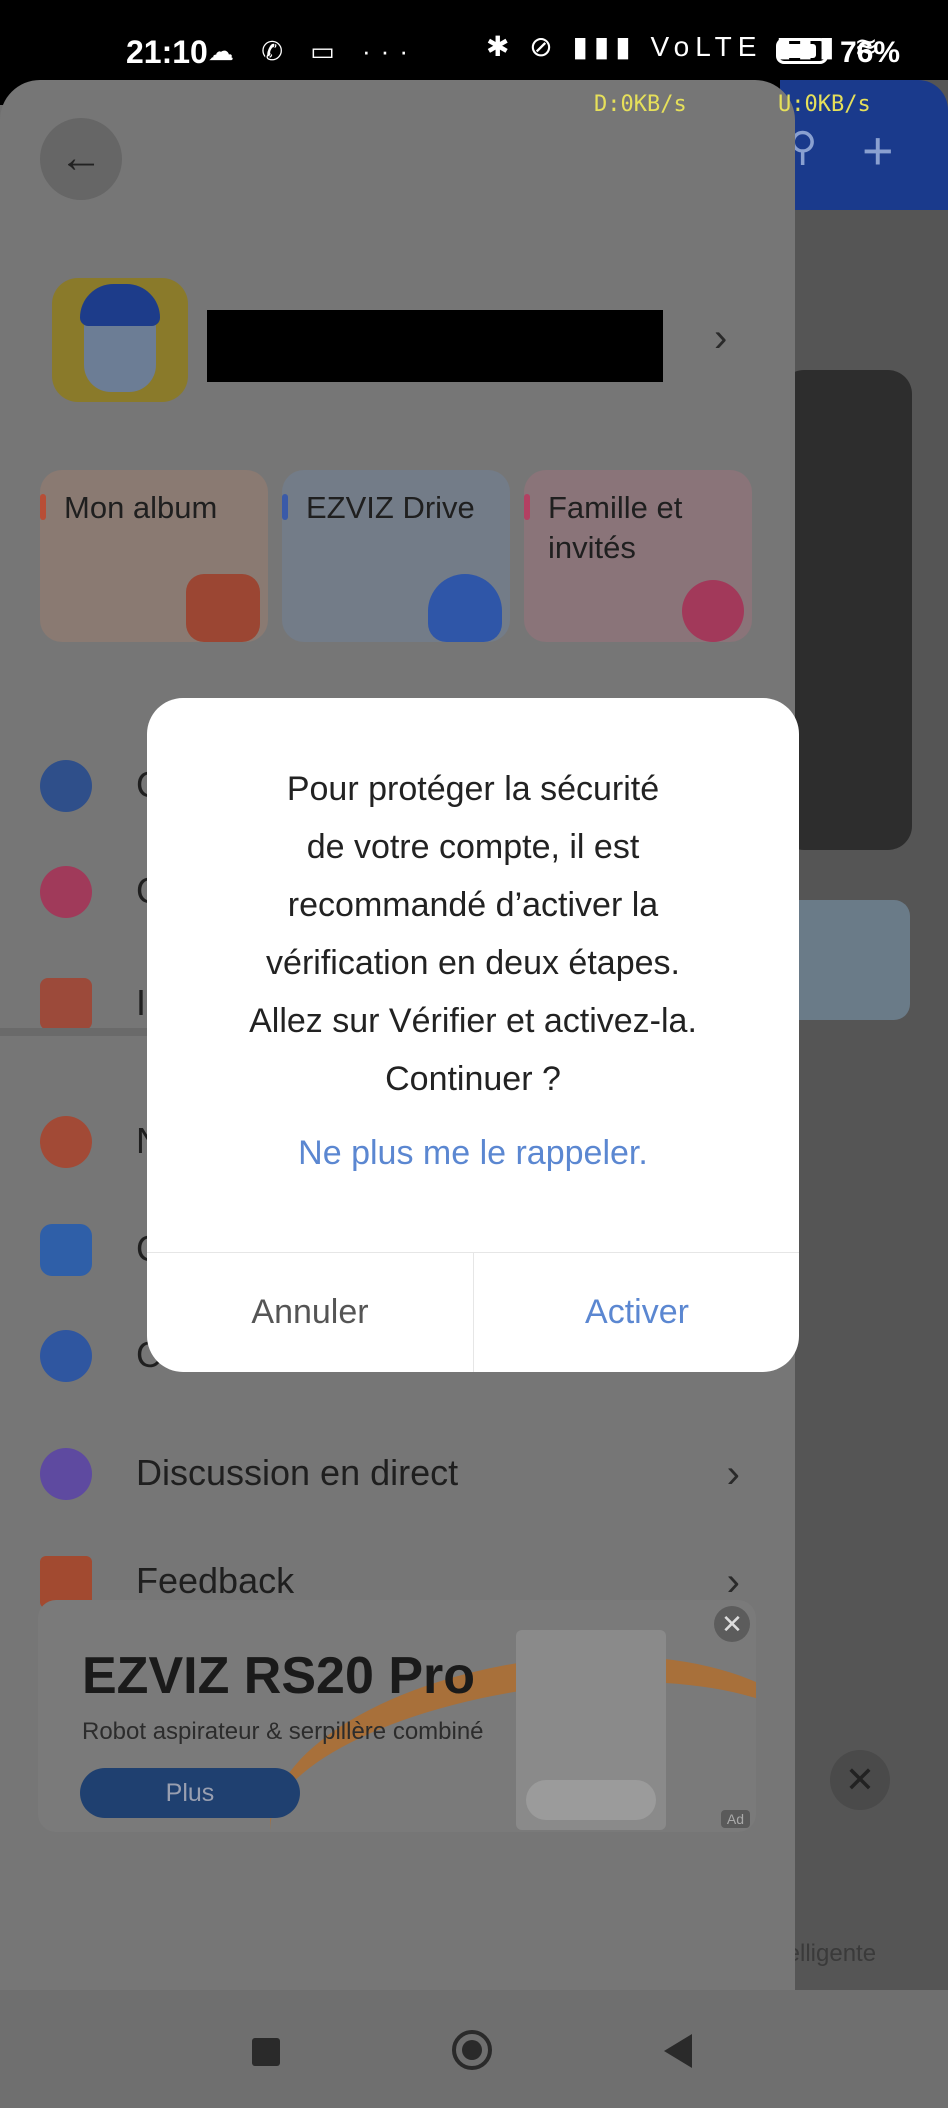 Image resolution: width=948 pixels, height=2108 pixels. I want to click on notification-icons: ☁ ✆ ▭ ···, so click(313, 51).